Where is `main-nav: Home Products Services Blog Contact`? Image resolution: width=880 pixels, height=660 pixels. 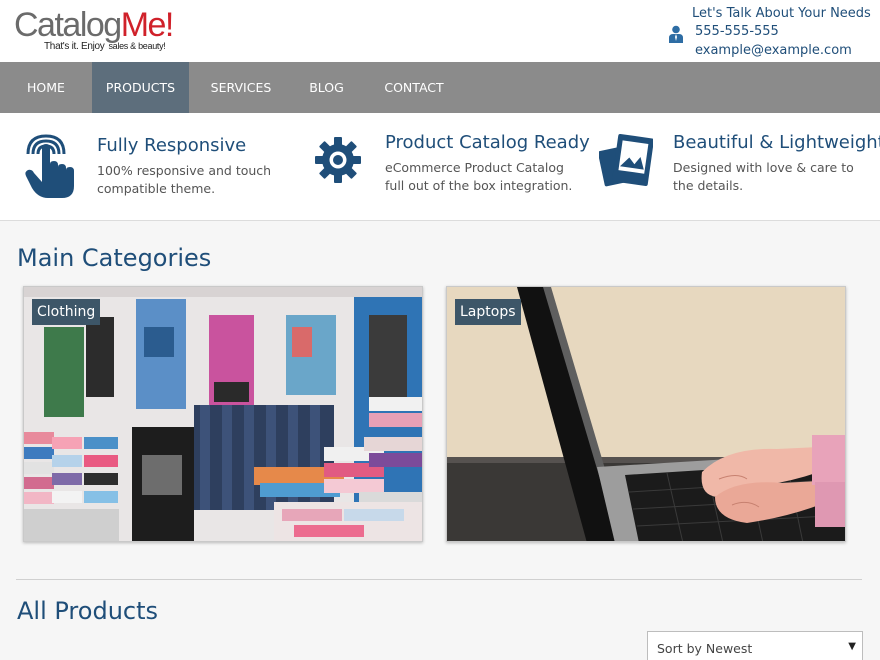 main-nav: Home Products Services Blog Contact is located at coordinates (440, 87).